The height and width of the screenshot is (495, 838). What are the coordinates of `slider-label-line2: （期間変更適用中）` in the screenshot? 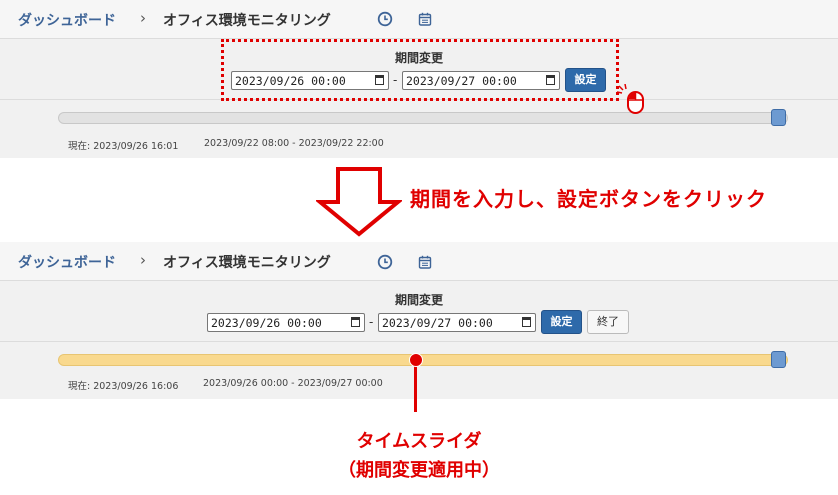 It's located at (419, 470).